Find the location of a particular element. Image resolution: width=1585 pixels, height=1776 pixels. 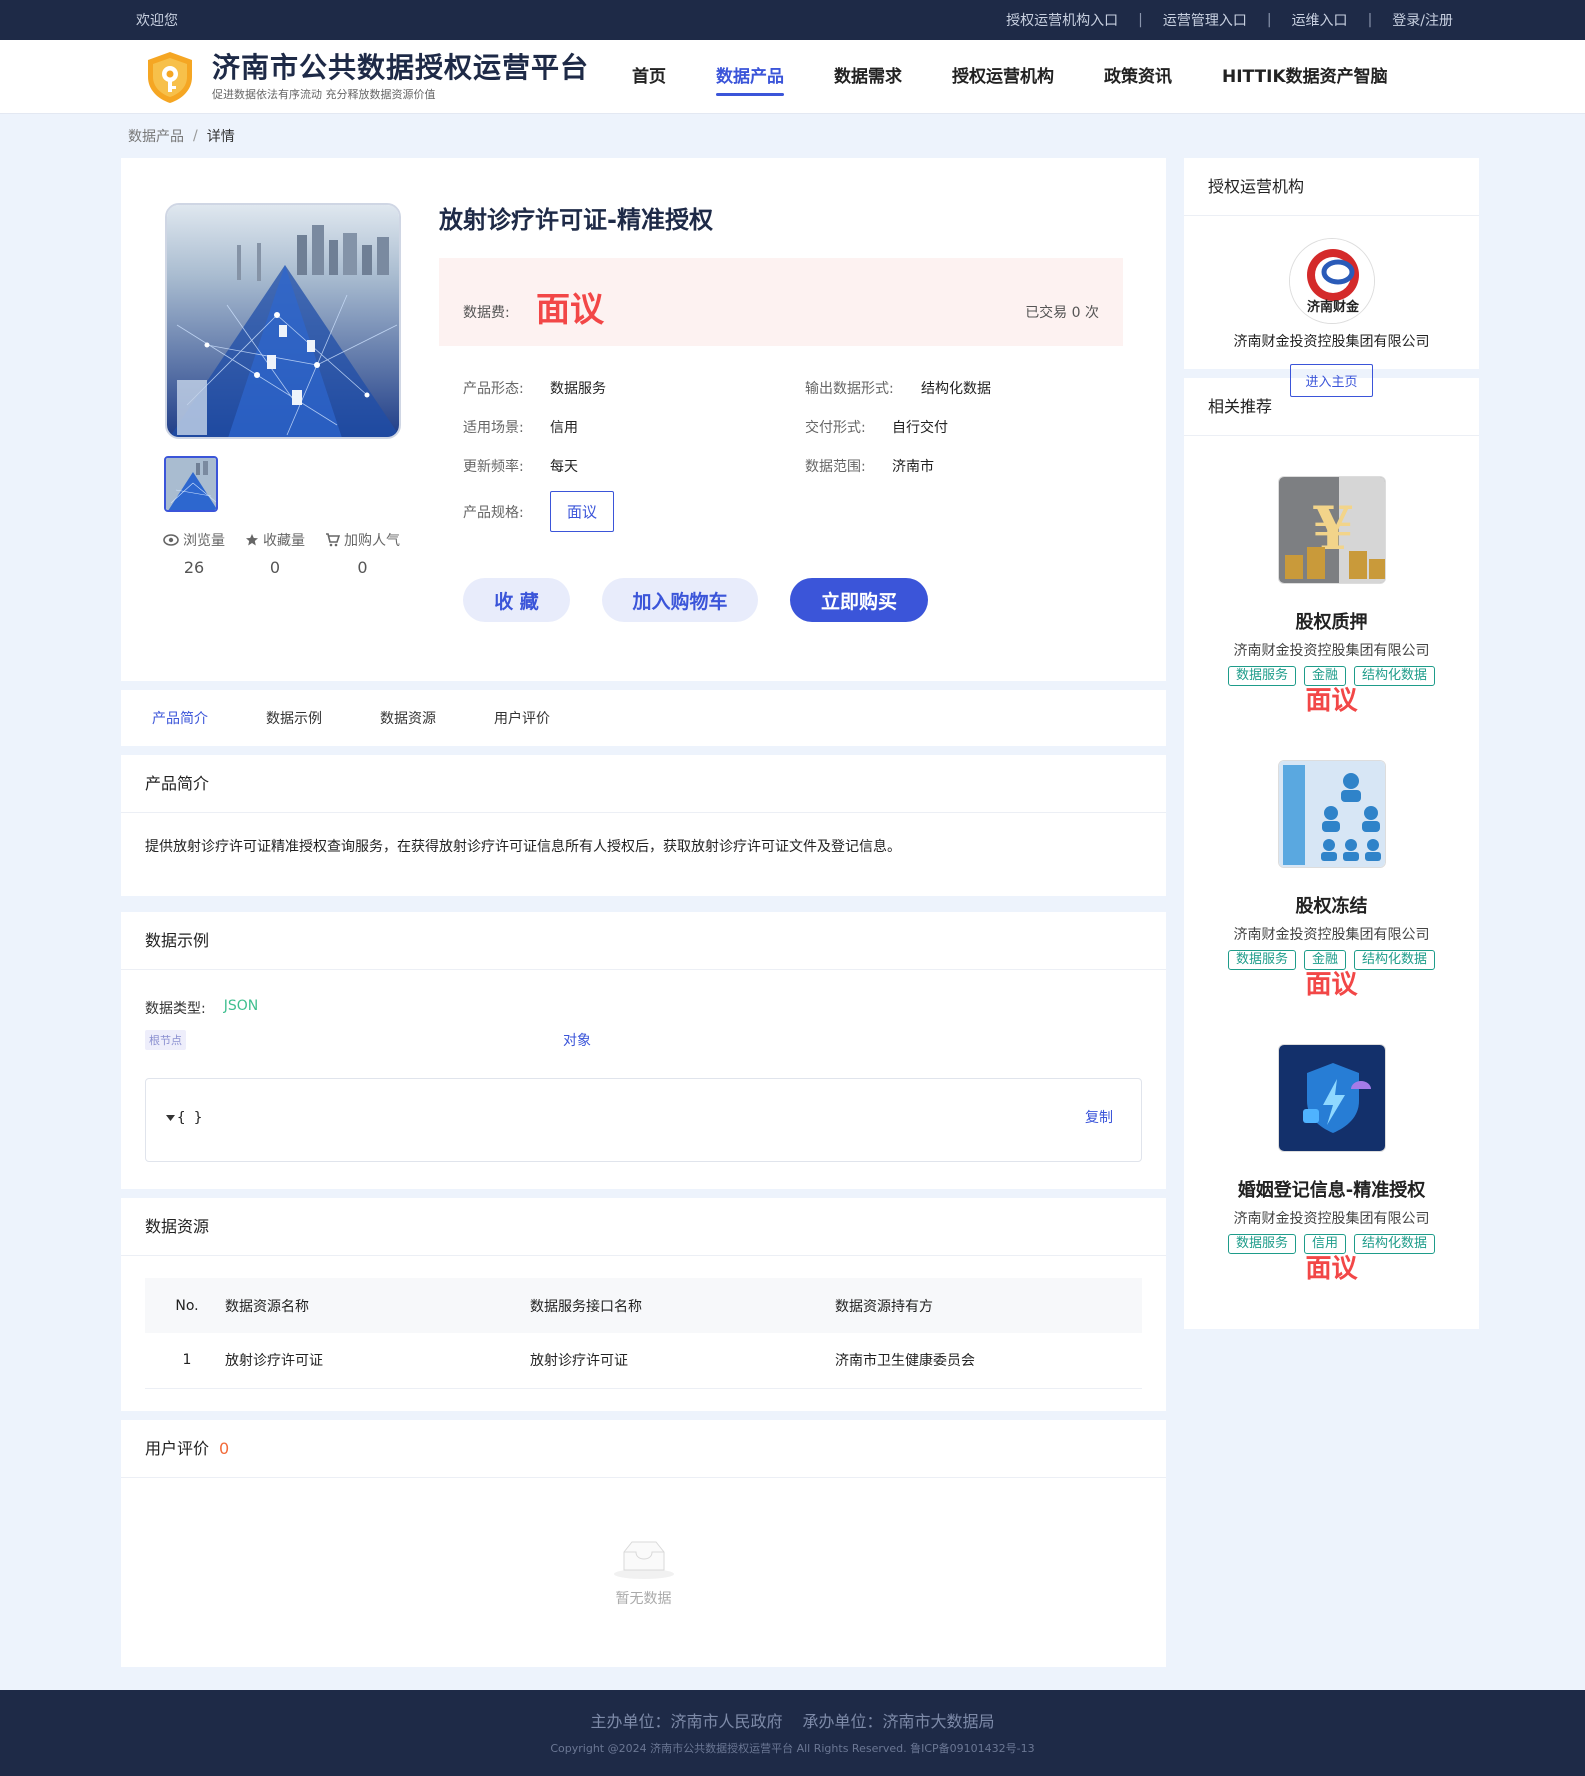

operator-logo: 济南财金 is located at coordinates (1331, 281).